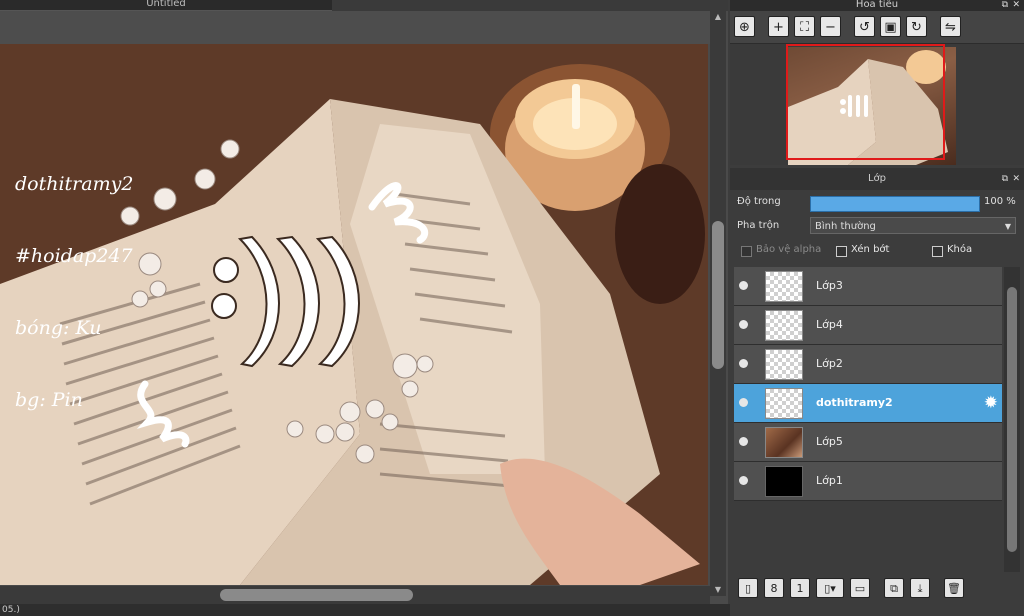  Describe the element at coordinates (895, 204) in the screenshot. I see `opacity-slider` at that location.